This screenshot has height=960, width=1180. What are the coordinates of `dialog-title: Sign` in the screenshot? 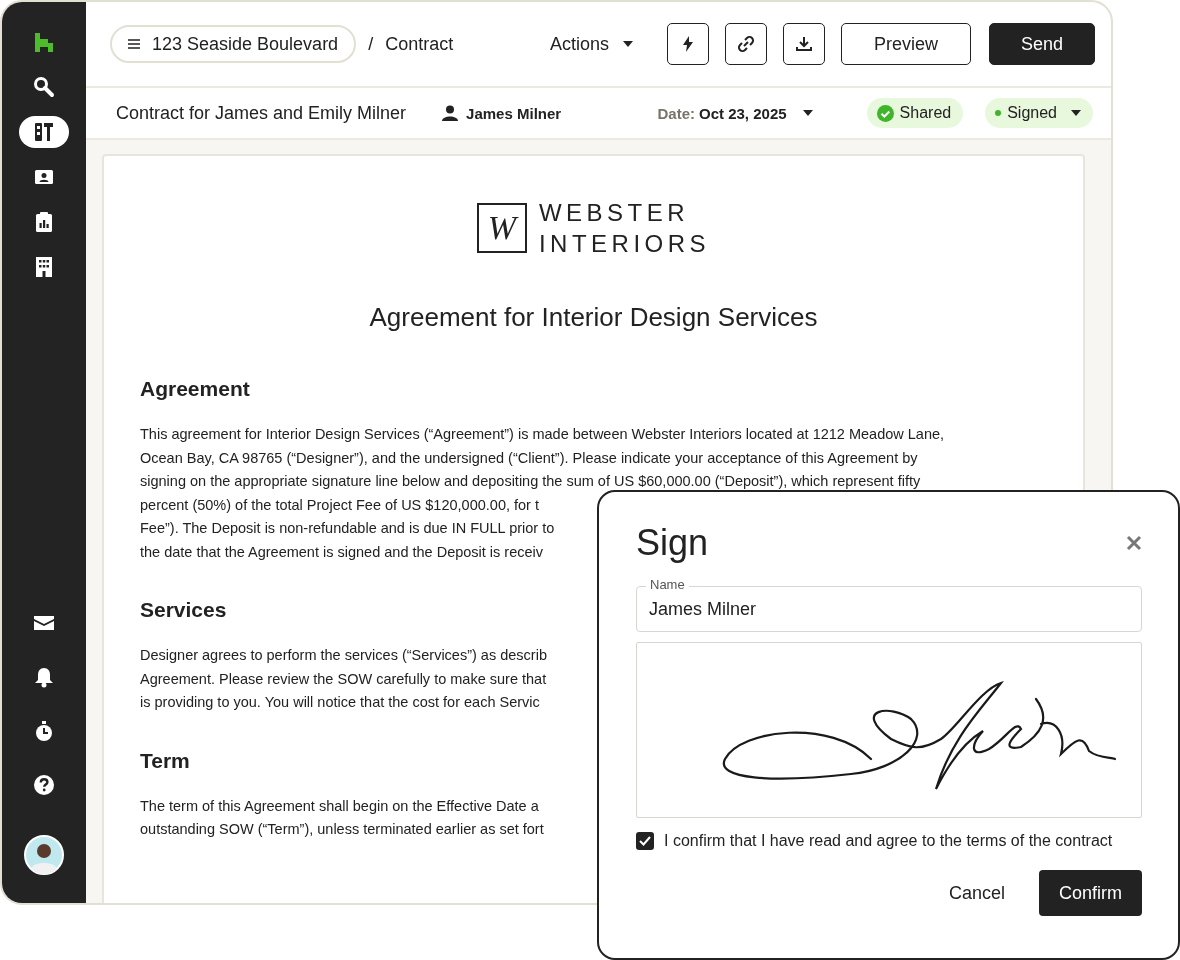 It's located at (672, 543).